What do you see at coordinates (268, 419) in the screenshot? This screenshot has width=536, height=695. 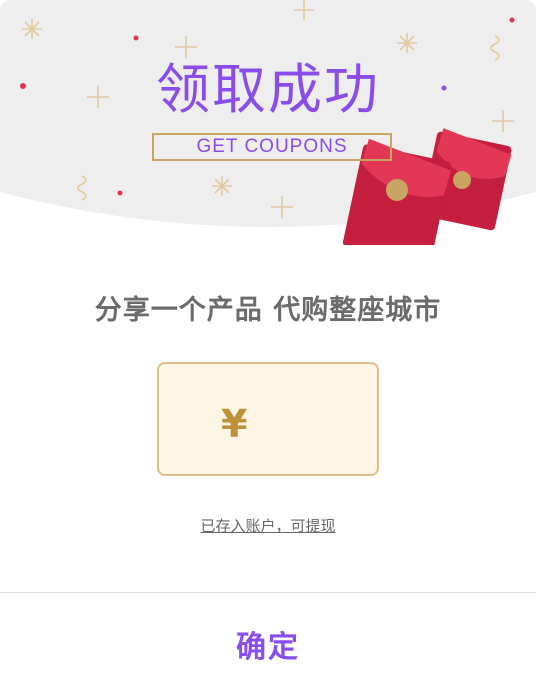 I see `amount-box: ¥` at bounding box center [268, 419].